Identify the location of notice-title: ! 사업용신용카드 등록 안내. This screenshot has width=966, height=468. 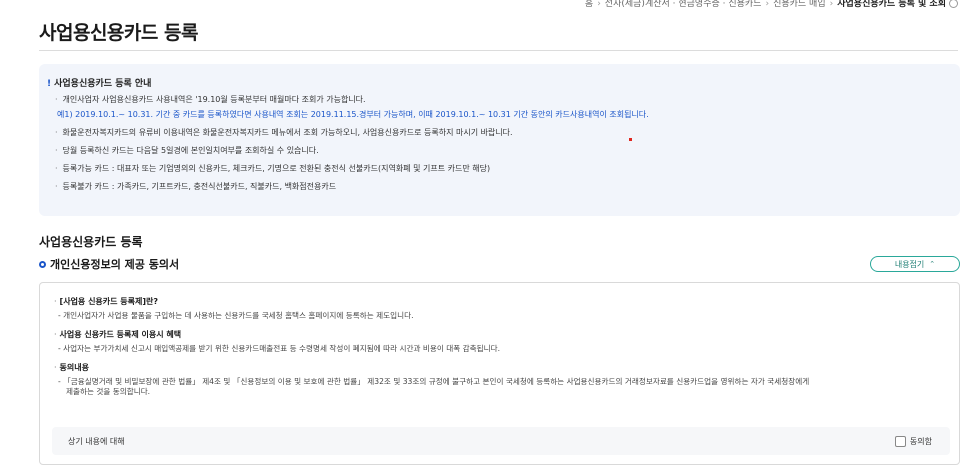
(503, 82).